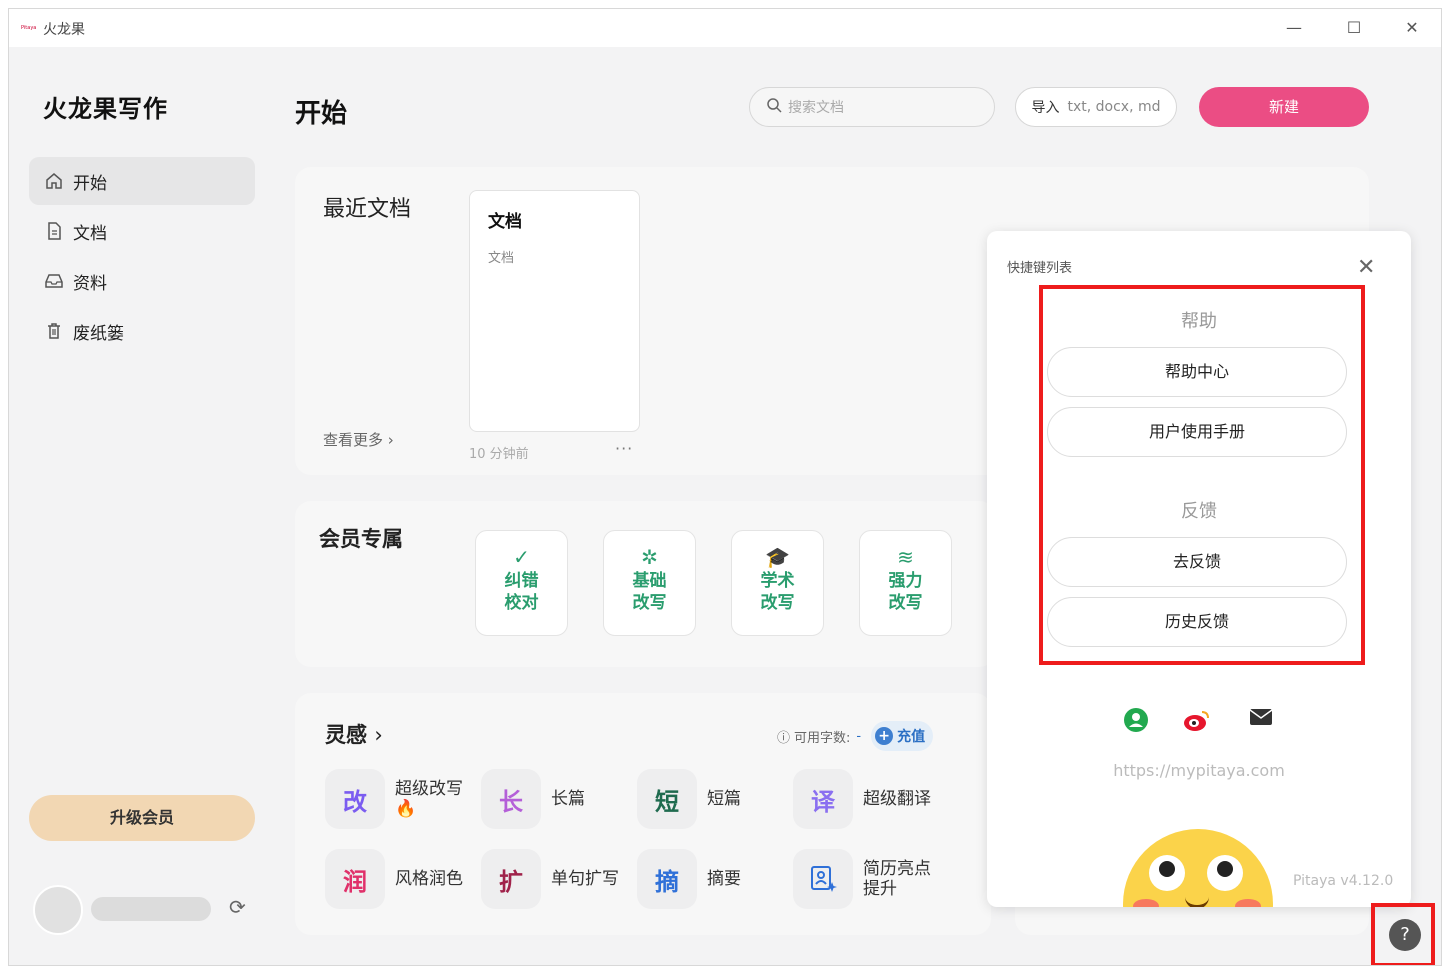 Image resolution: width=1451 pixels, height=973 pixels. I want to click on insp-label: 超级翻译, so click(897, 799).